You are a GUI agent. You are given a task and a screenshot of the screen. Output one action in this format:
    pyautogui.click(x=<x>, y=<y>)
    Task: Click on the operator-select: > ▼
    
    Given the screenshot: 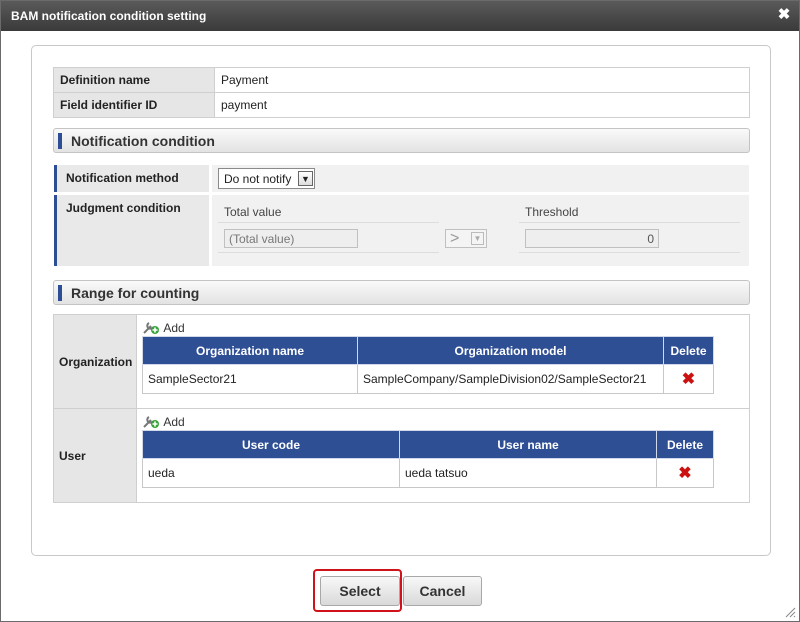 What is the action you would take?
    pyautogui.click(x=466, y=238)
    